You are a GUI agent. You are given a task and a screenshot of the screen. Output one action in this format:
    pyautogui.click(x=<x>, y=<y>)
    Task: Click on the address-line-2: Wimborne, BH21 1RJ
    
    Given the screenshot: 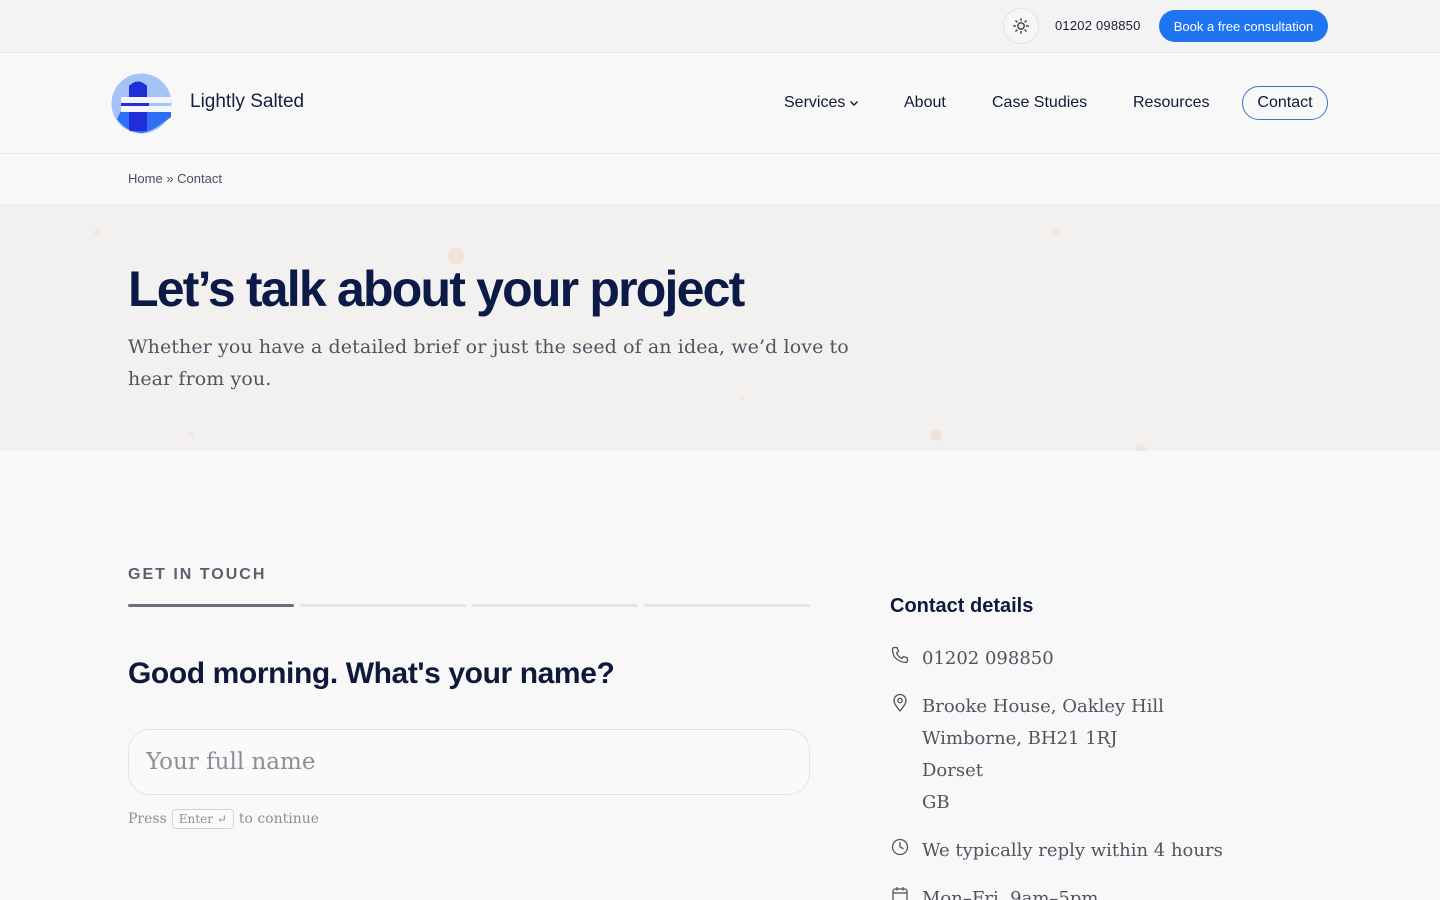 What is the action you would take?
    pyautogui.click(x=1020, y=738)
    